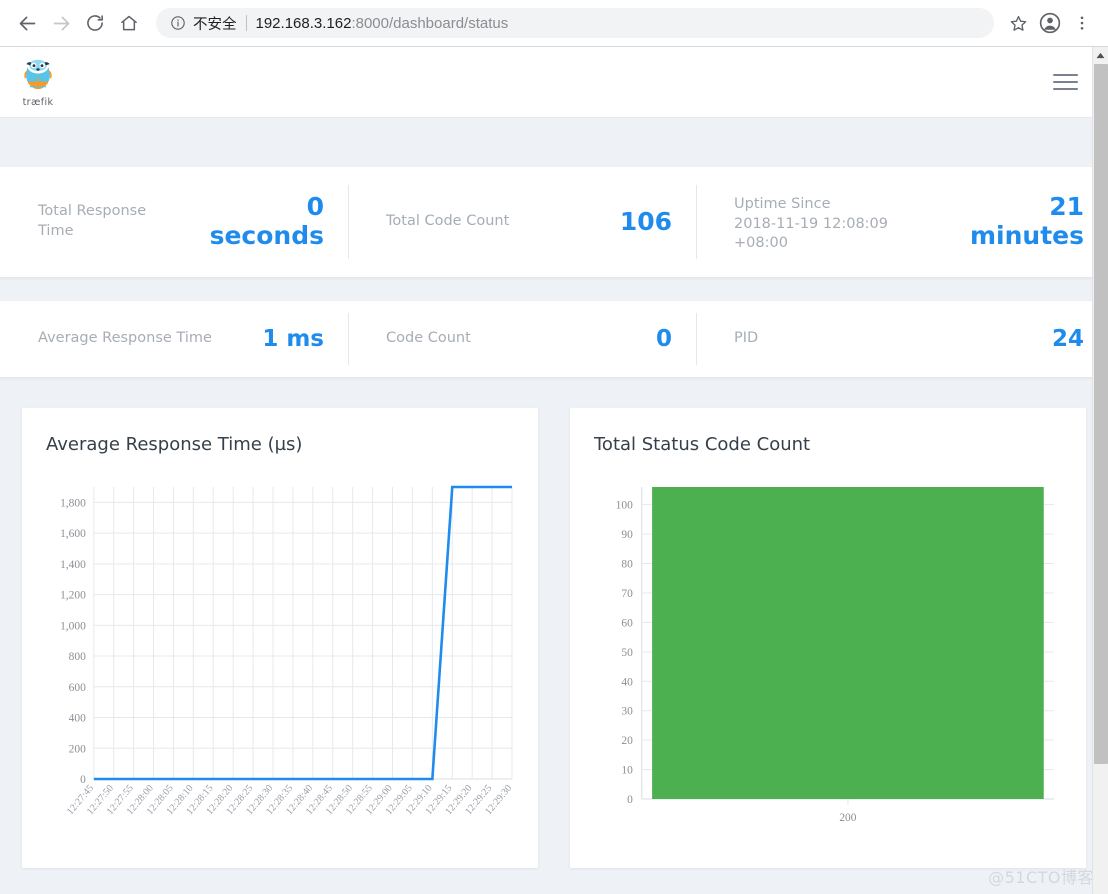 This screenshot has height=894, width=1108. What do you see at coordinates (73, 626) in the screenshot?
I see `svg-text: 1,000` at bounding box center [73, 626].